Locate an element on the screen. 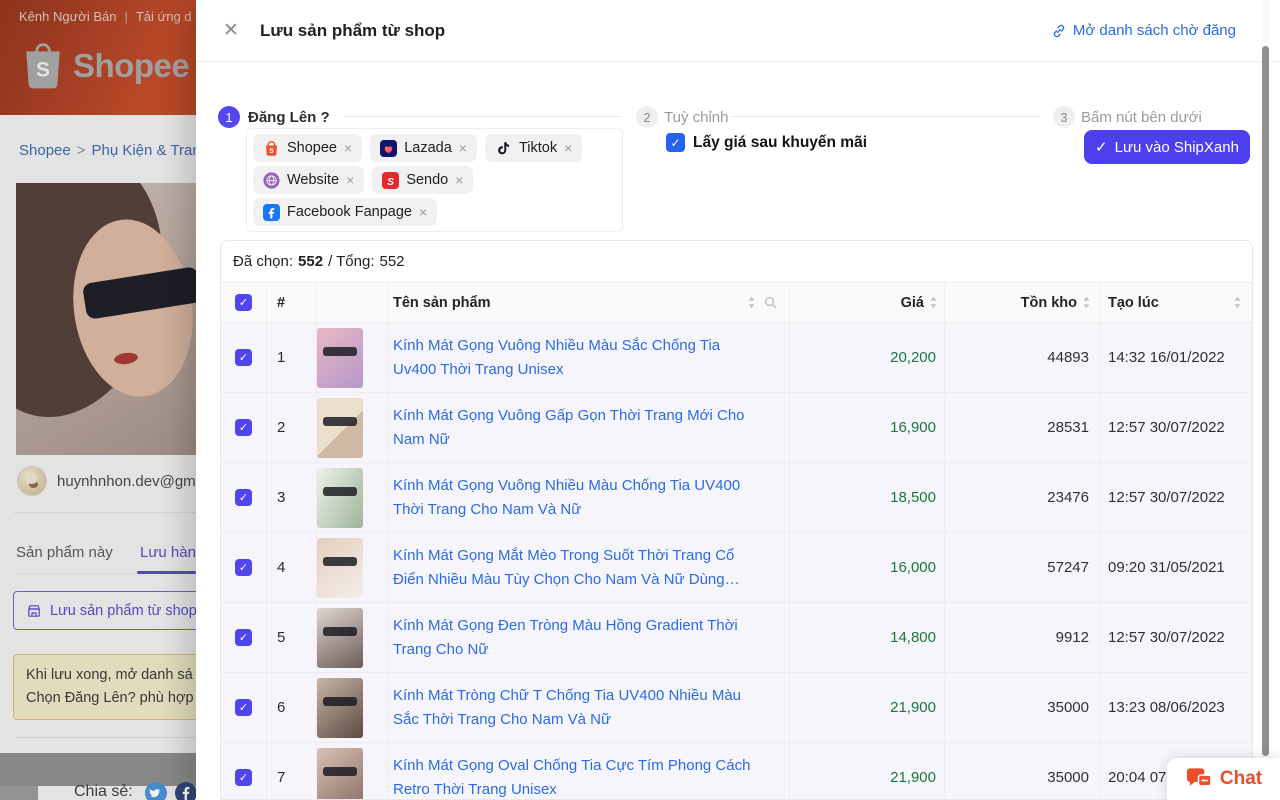 This screenshot has width=1280, height=800. row-price: 14,800 is located at coordinates (866, 637).